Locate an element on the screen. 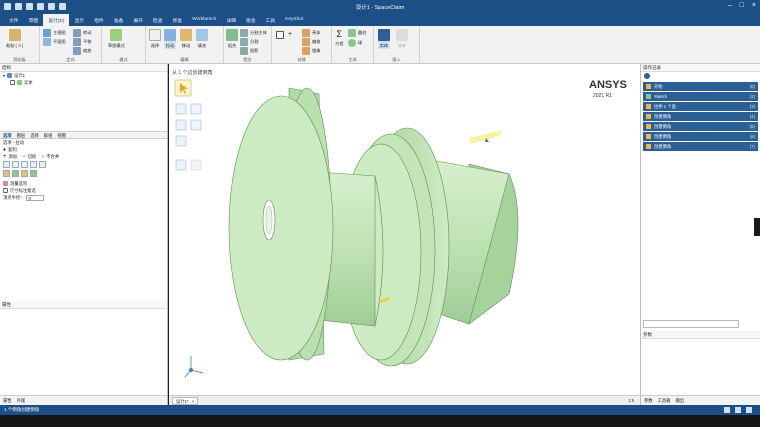 The image size is (760, 427). tab-workbench: Workbench is located at coordinates (204, 20).